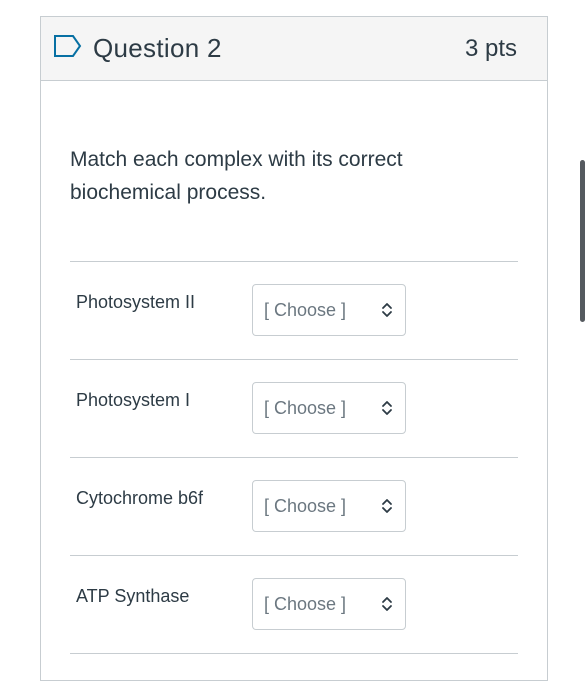  Describe the element at coordinates (140, 498) in the screenshot. I see `match-label: Cytochrome b6f` at that location.